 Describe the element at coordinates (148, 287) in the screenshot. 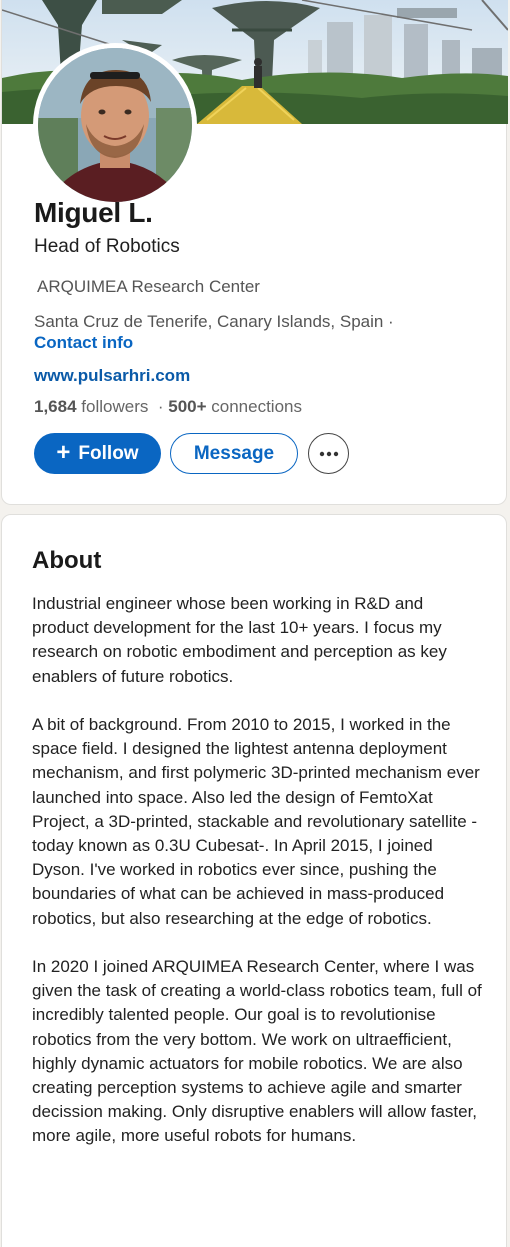

I see `current-company: ARQUIMEA Research Center` at that location.